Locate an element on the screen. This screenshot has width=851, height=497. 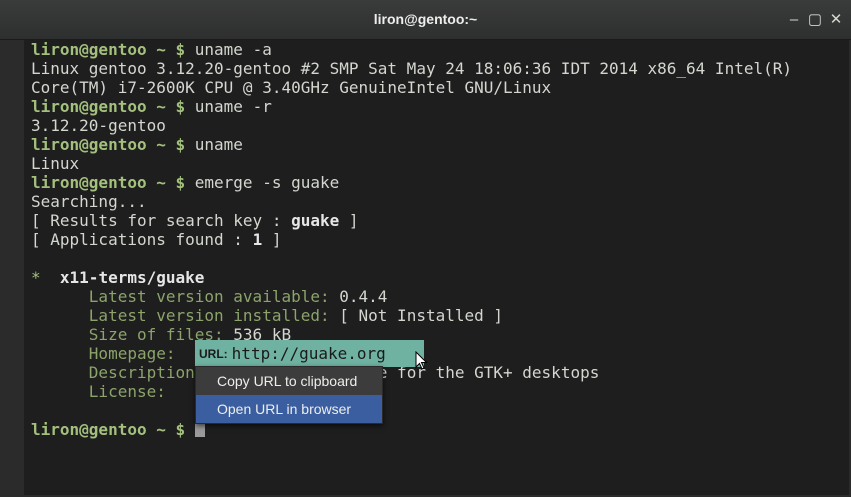
field-label: Latest version installed: is located at coordinates (209, 315).